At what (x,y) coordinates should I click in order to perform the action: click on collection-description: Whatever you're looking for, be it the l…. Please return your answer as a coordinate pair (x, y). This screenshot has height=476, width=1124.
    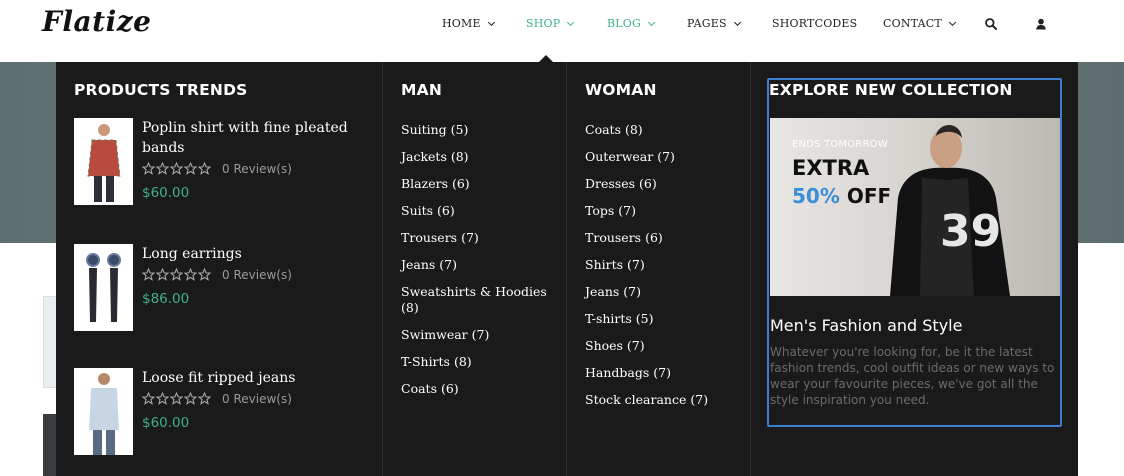
    Looking at the image, I should click on (912, 376).